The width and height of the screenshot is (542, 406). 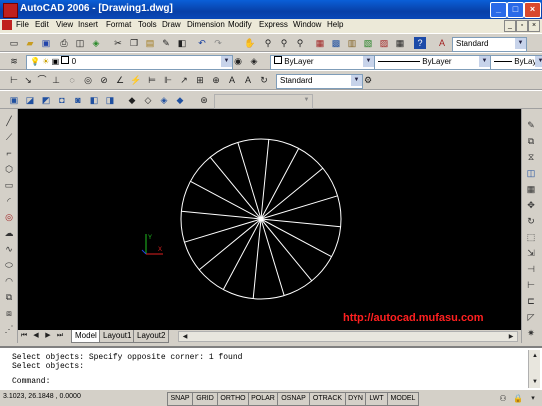 What do you see at coordinates (273, 24) in the screenshot?
I see `menu-express: Express` at bounding box center [273, 24].